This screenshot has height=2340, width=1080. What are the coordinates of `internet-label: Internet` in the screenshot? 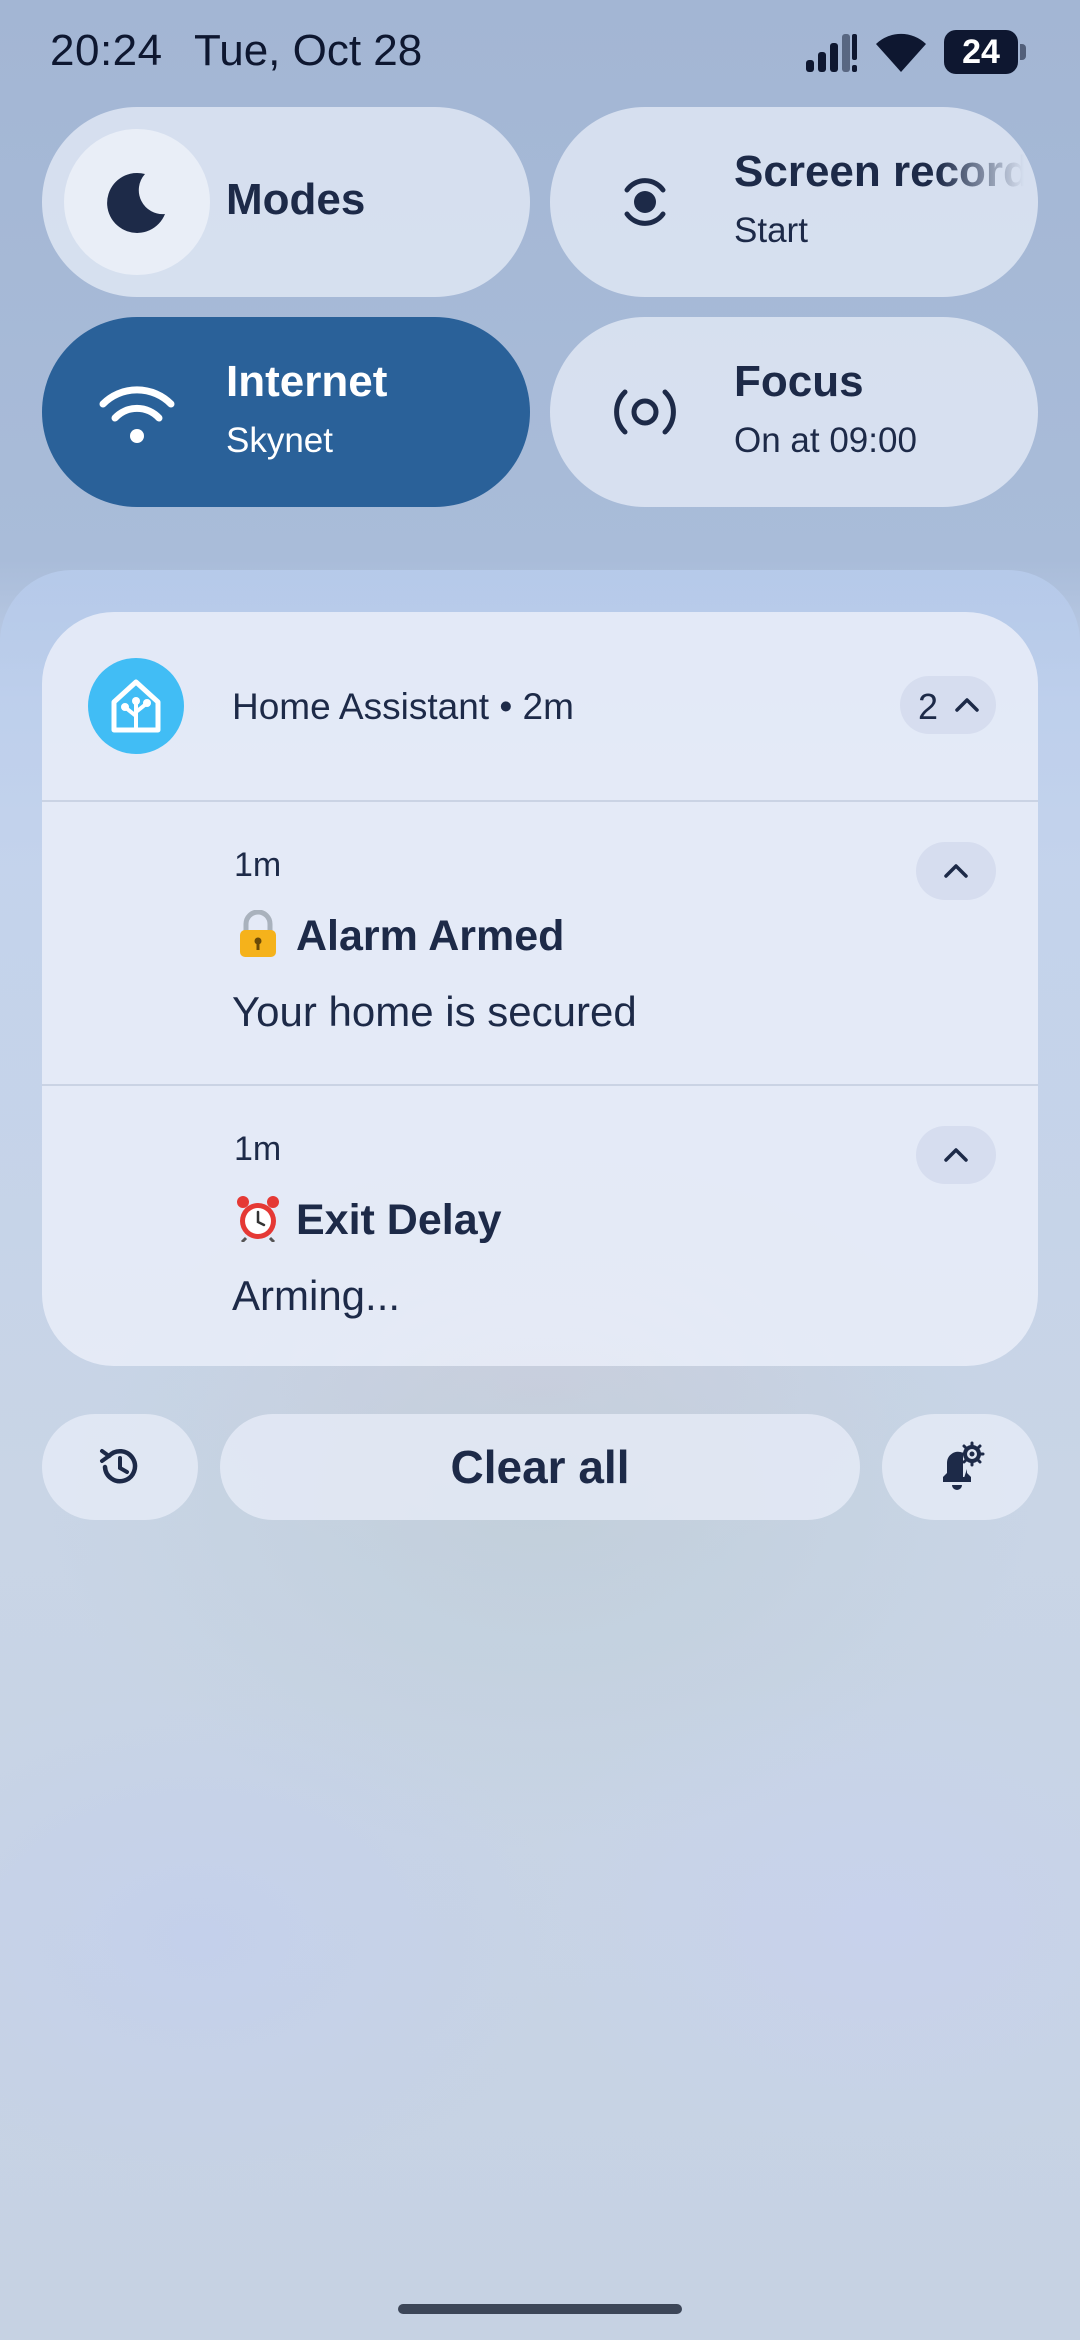 It's located at (307, 381).